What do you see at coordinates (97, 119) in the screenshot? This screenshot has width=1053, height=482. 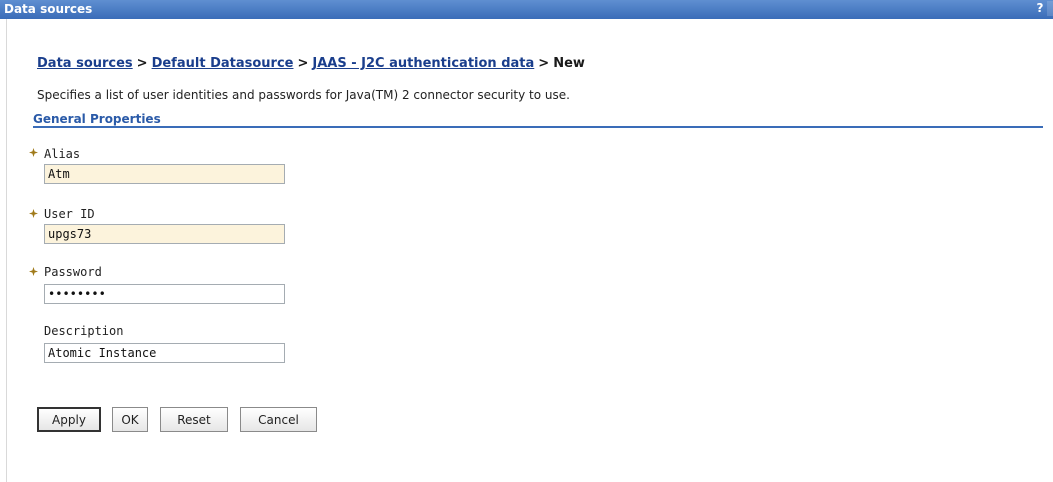 I see `section-title: General Properties` at bounding box center [97, 119].